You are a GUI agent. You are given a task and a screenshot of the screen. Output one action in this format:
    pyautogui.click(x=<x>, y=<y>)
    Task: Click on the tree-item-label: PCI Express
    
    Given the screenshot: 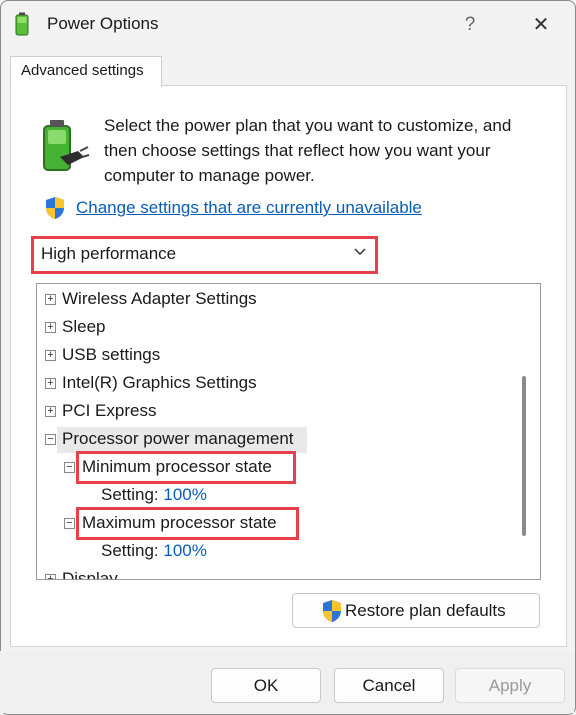 What is the action you would take?
    pyautogui.click(x=109, y=410)
    